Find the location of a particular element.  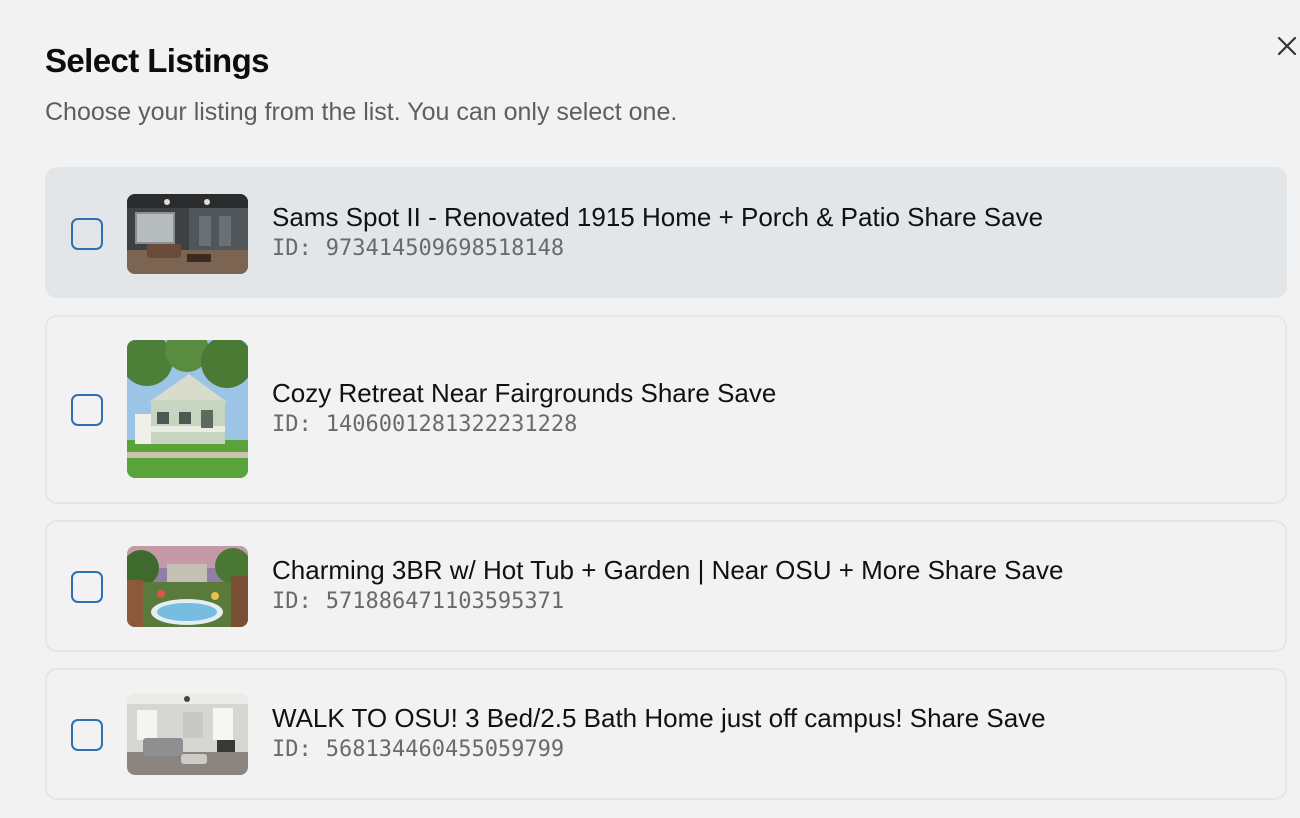

close-icon is located at coordinates (1287, 46).